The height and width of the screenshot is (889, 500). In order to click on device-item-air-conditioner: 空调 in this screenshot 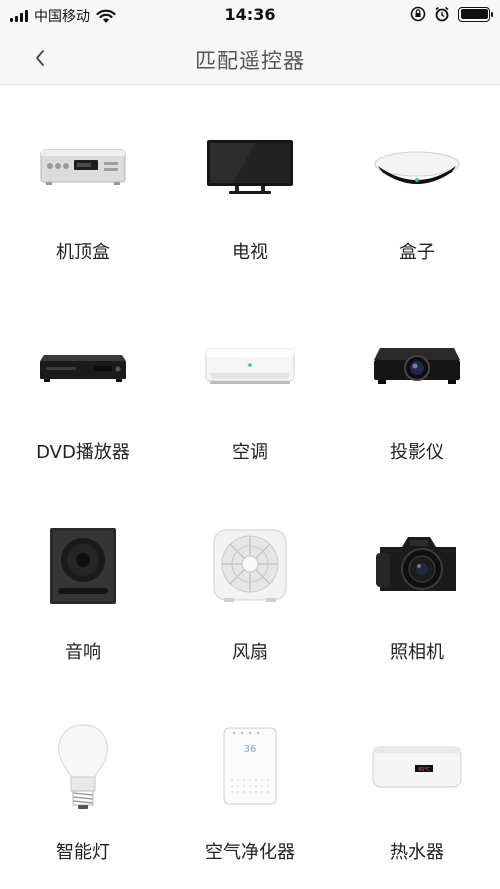, I will do `click(250, 386)`.